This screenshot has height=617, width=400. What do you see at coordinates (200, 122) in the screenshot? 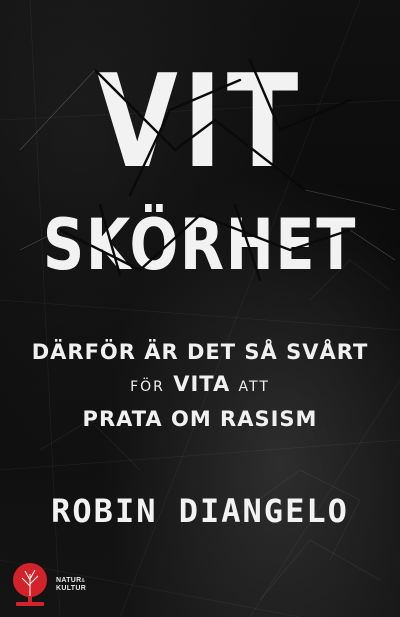
I see `title-line-1: VIT` at bounding box center [200, 122].